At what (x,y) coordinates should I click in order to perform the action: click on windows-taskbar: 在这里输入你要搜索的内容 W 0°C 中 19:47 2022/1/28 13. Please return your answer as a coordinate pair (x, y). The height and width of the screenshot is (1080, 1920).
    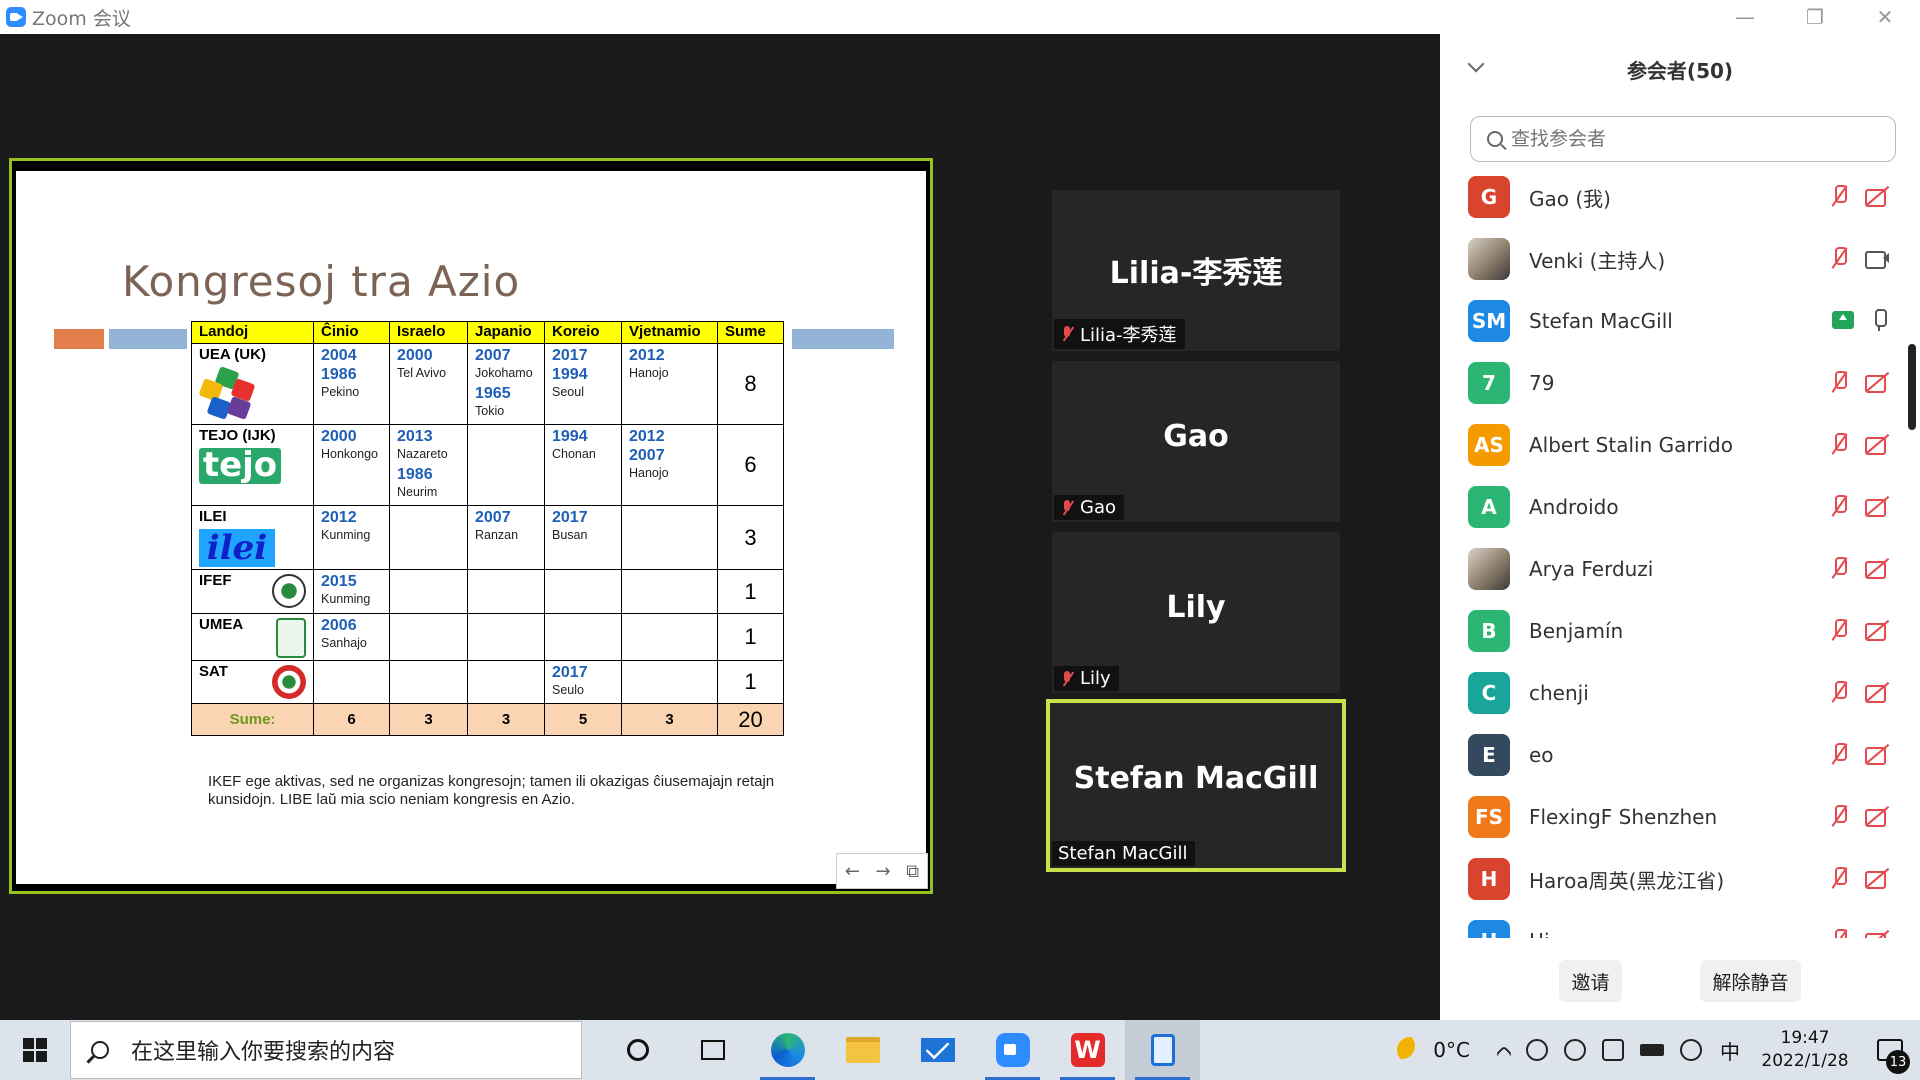
    Looking at the image, I should click on (960, 1050).